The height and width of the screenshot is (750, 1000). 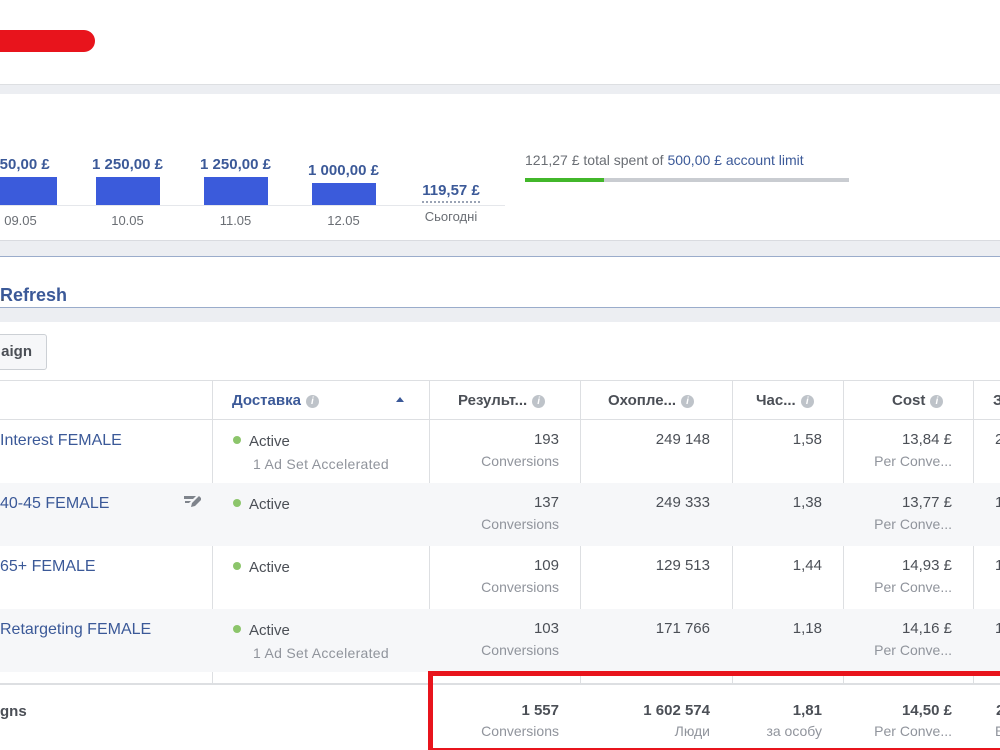 What do you see at coordinates (682, 565) in the screenshot?
I see `reach-cell: 129 513` at bounding box center [682, 565].